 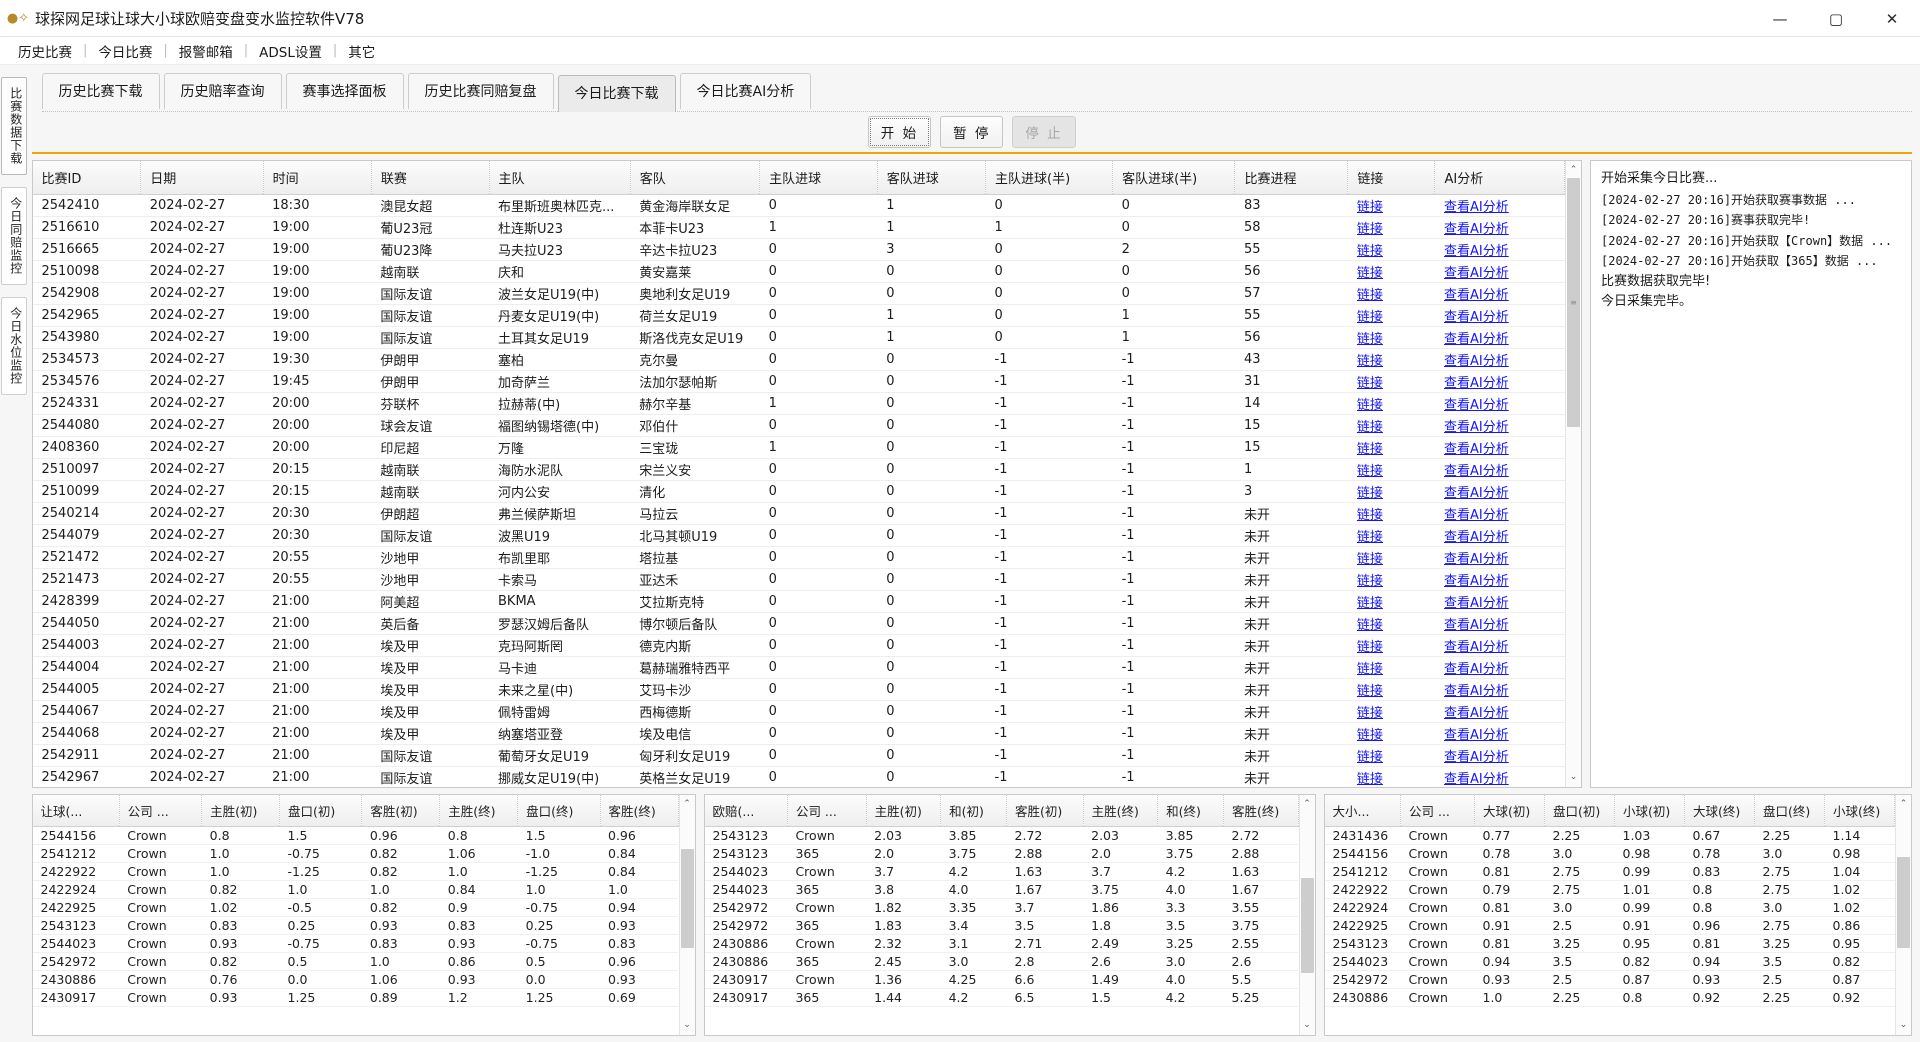 What do you see at coordinates (100, 91) in the screenshot?
I see `tab-history-match-download: 历史比赛下载` at bounding box center [100, 91].